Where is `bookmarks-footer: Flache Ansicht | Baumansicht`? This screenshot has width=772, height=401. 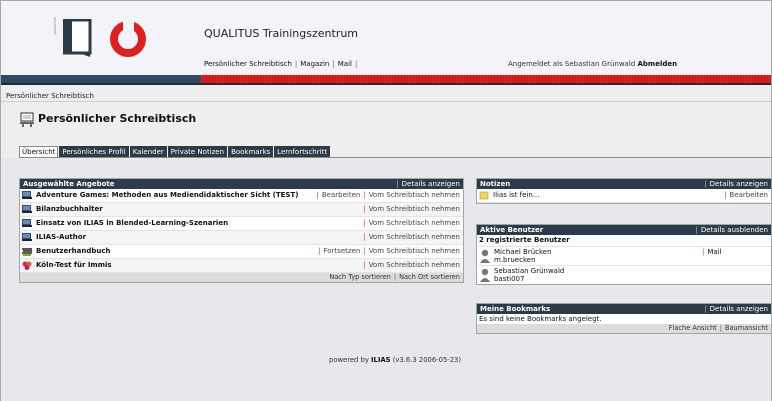 bookmarks-footer: Flache Ansicht | Baumansicht is located at coordinates (624, 328).